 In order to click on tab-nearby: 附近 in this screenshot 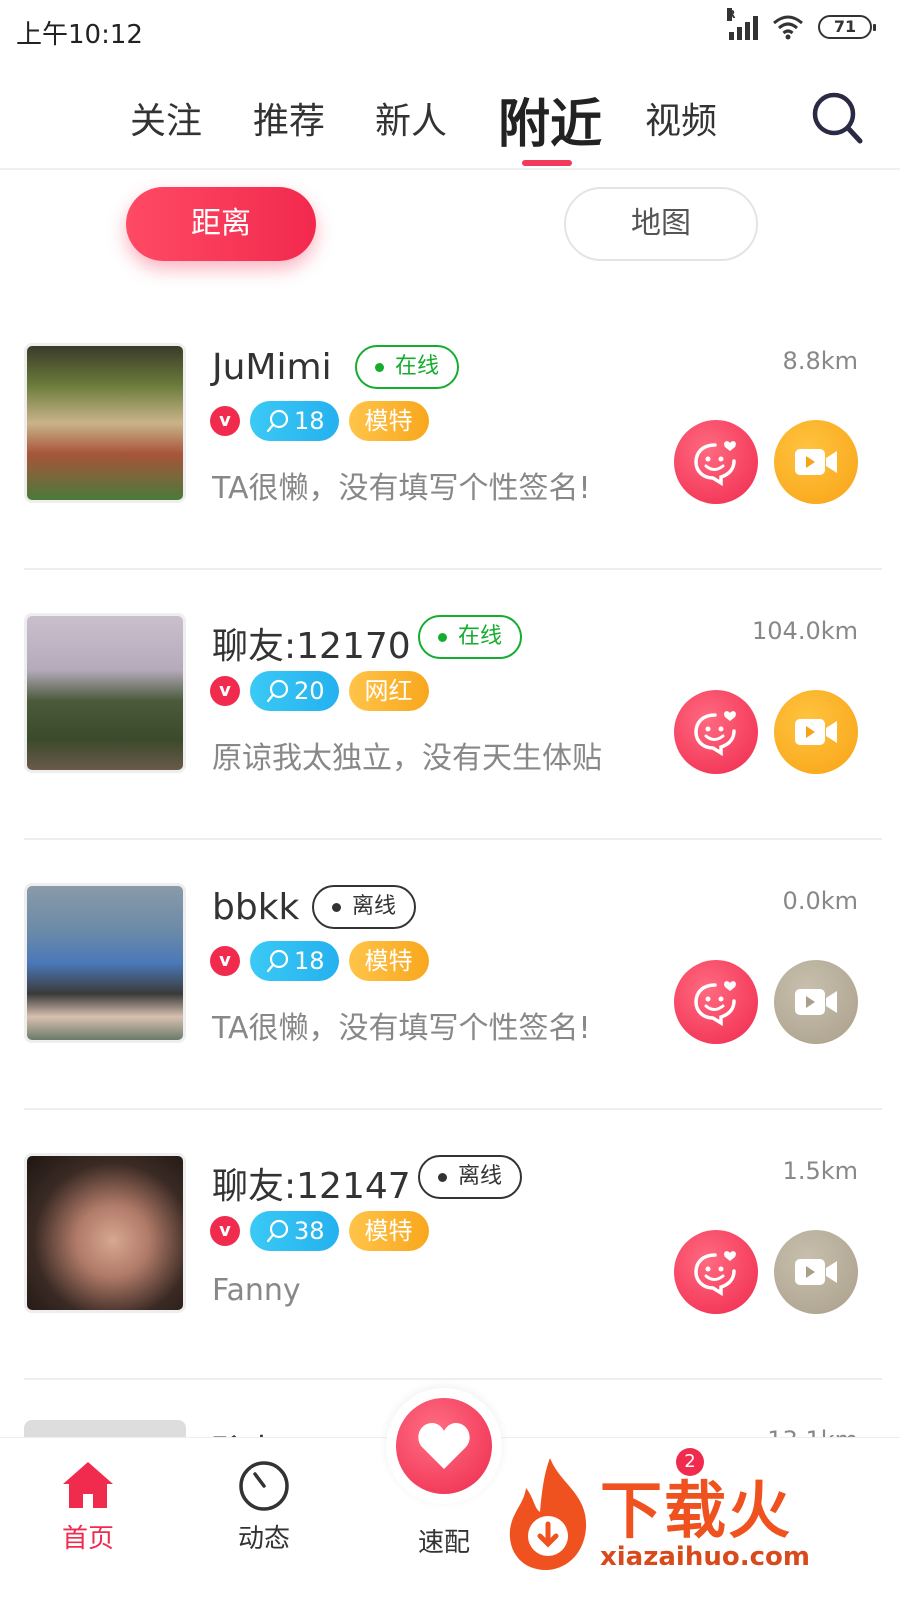, I will do `click(550, 119)`.